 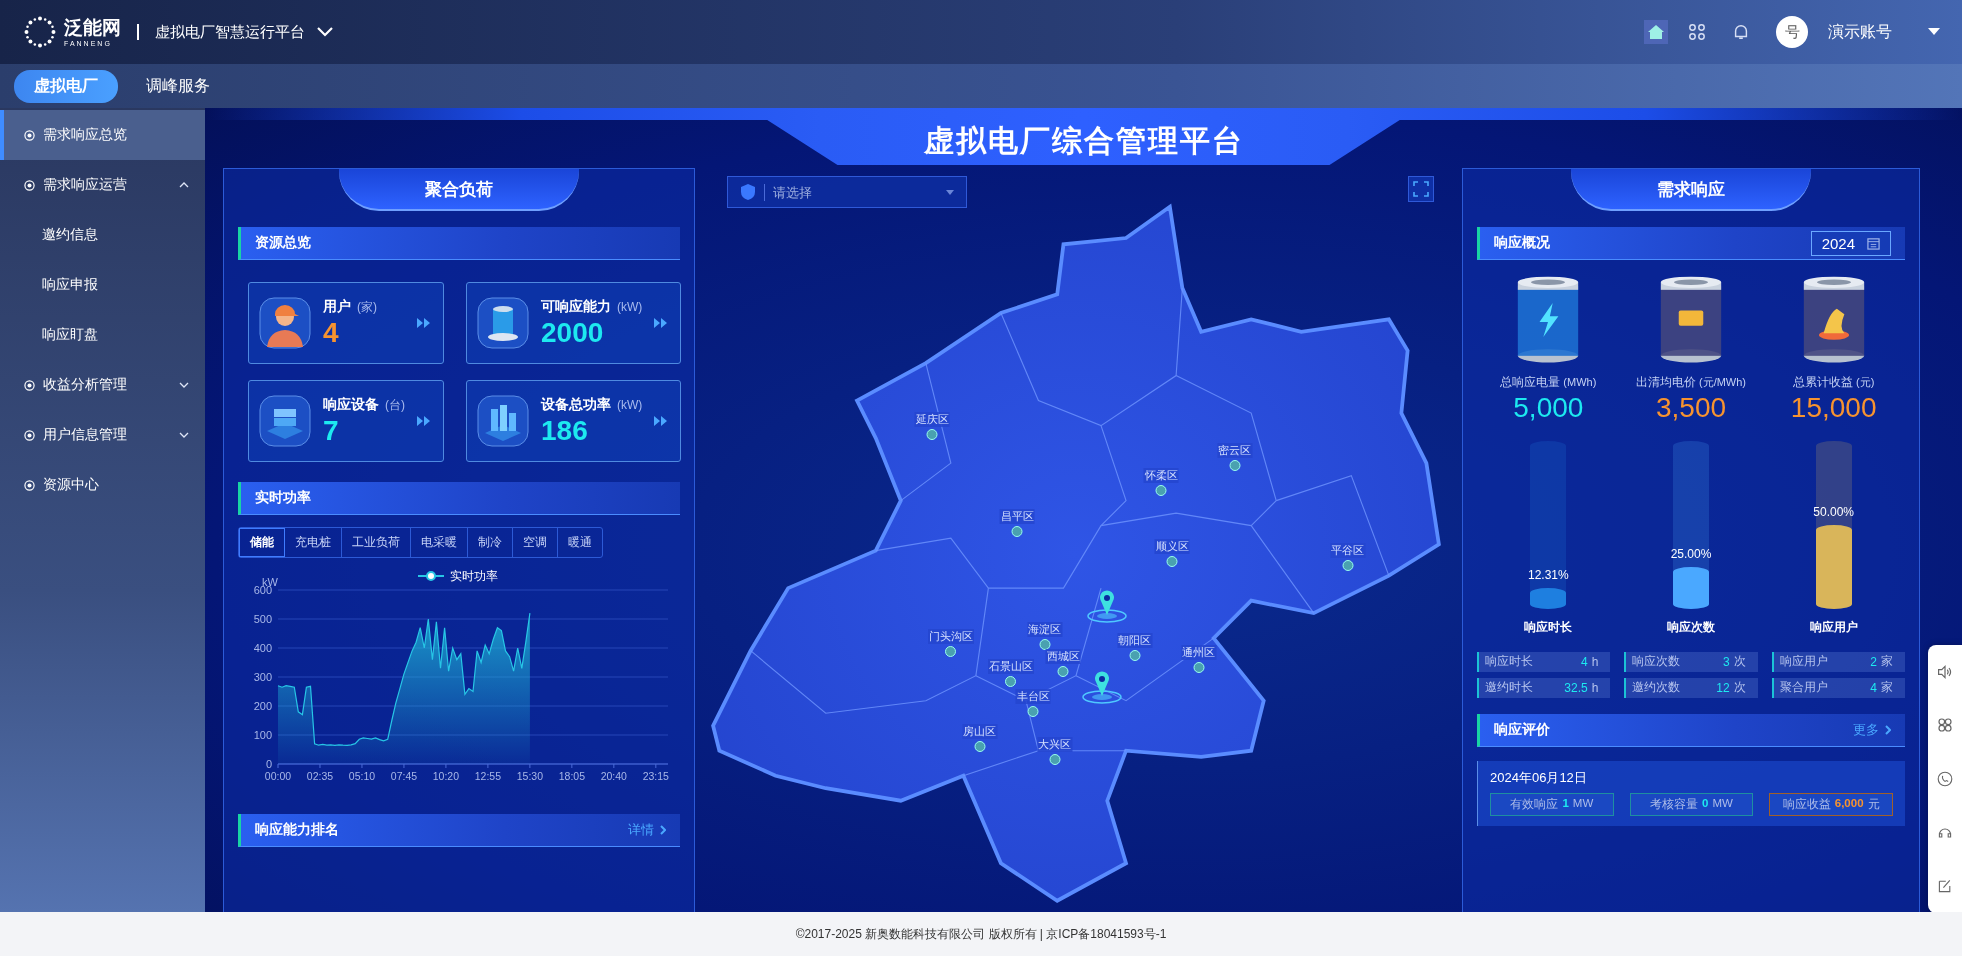 I want to click on speaker-icon, so click(x=1945, y=671).